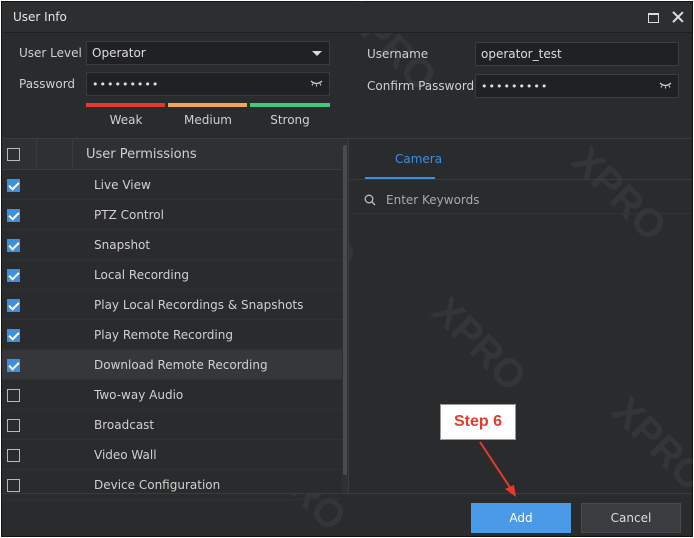 The image size is (694, 538). What do you see at coordinates (515, 86) in the screenshot?
I see `confirm-password-value: •••••••••` at bounding box center [515, 86].